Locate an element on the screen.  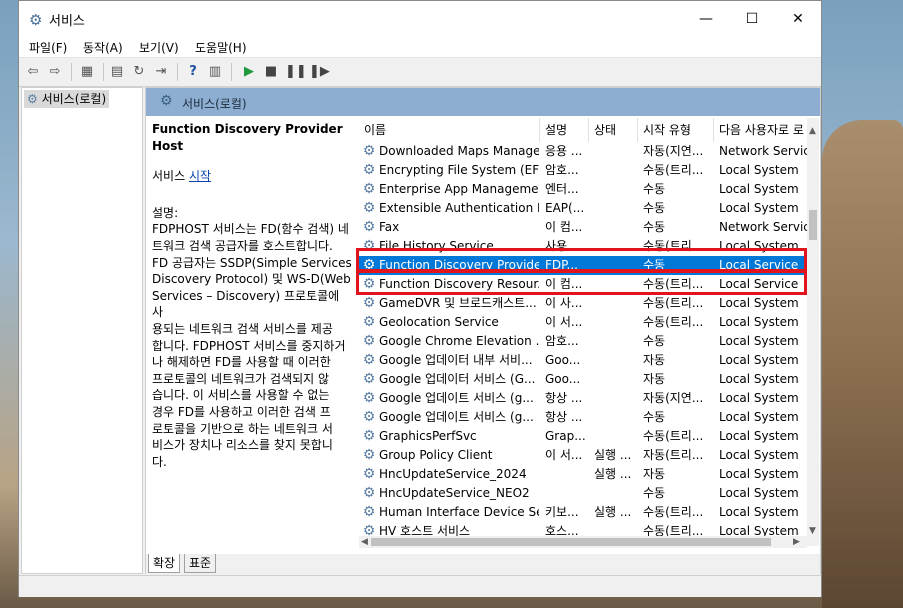
column-header-name: 이름 is located at coordinates (449, 130).